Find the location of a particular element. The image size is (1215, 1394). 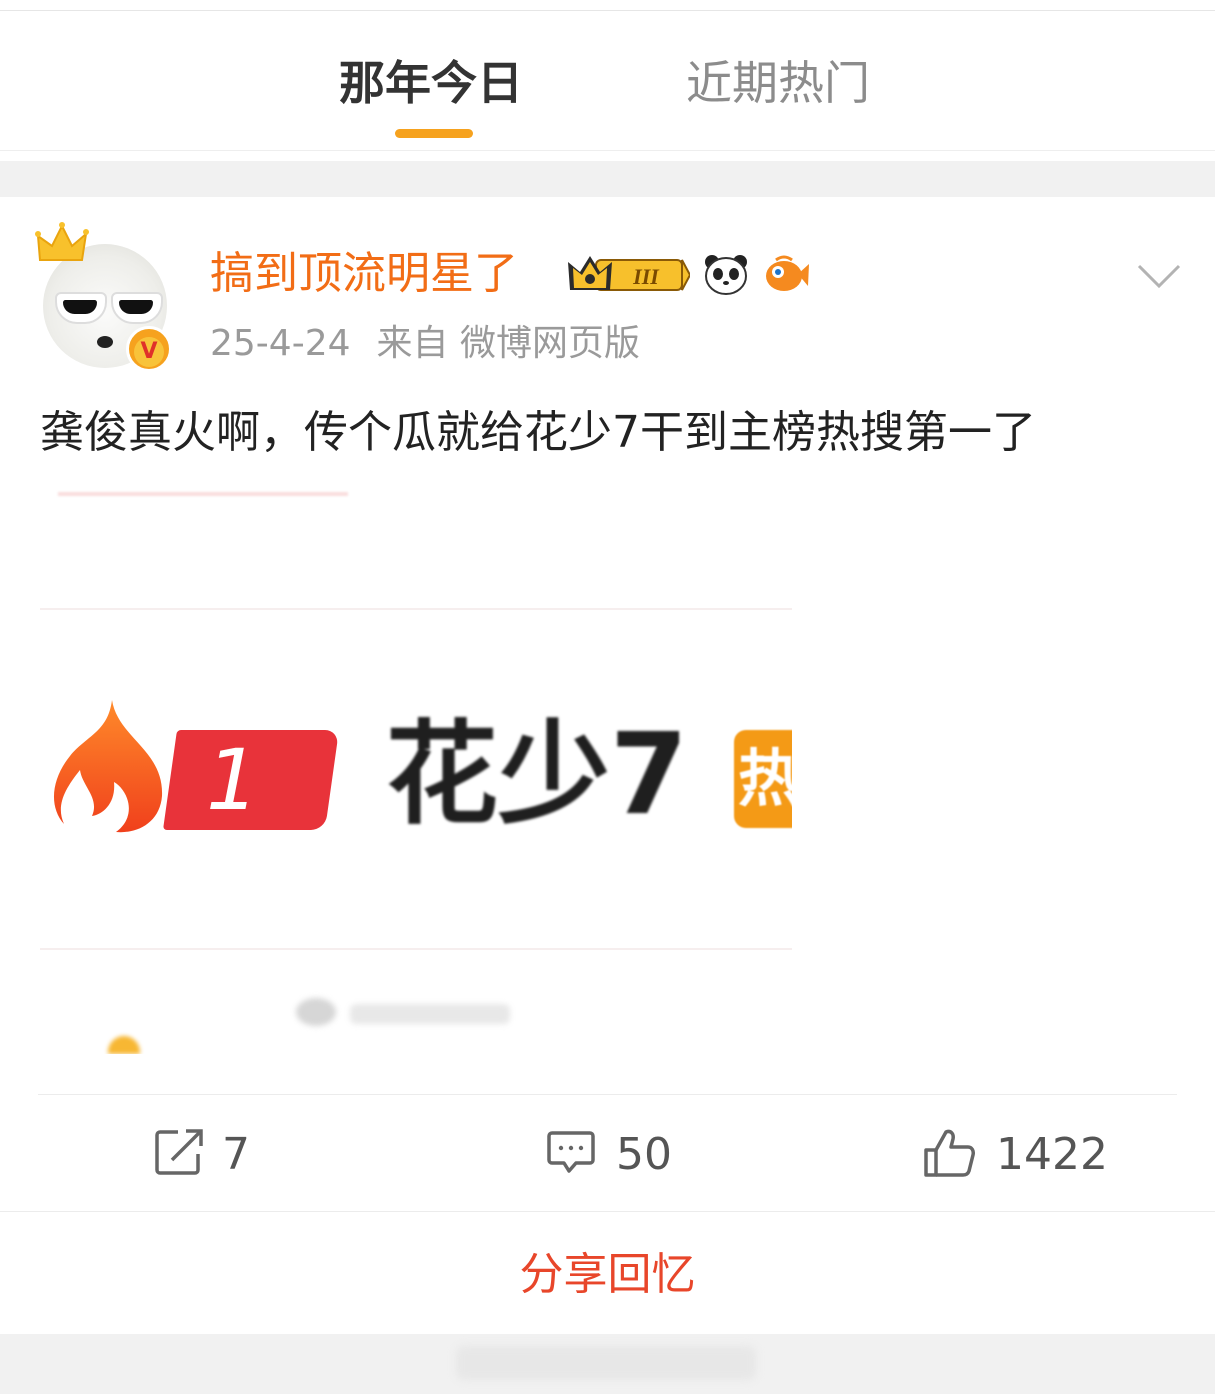

fish-badge-icon is located at coordinates (786, 274).